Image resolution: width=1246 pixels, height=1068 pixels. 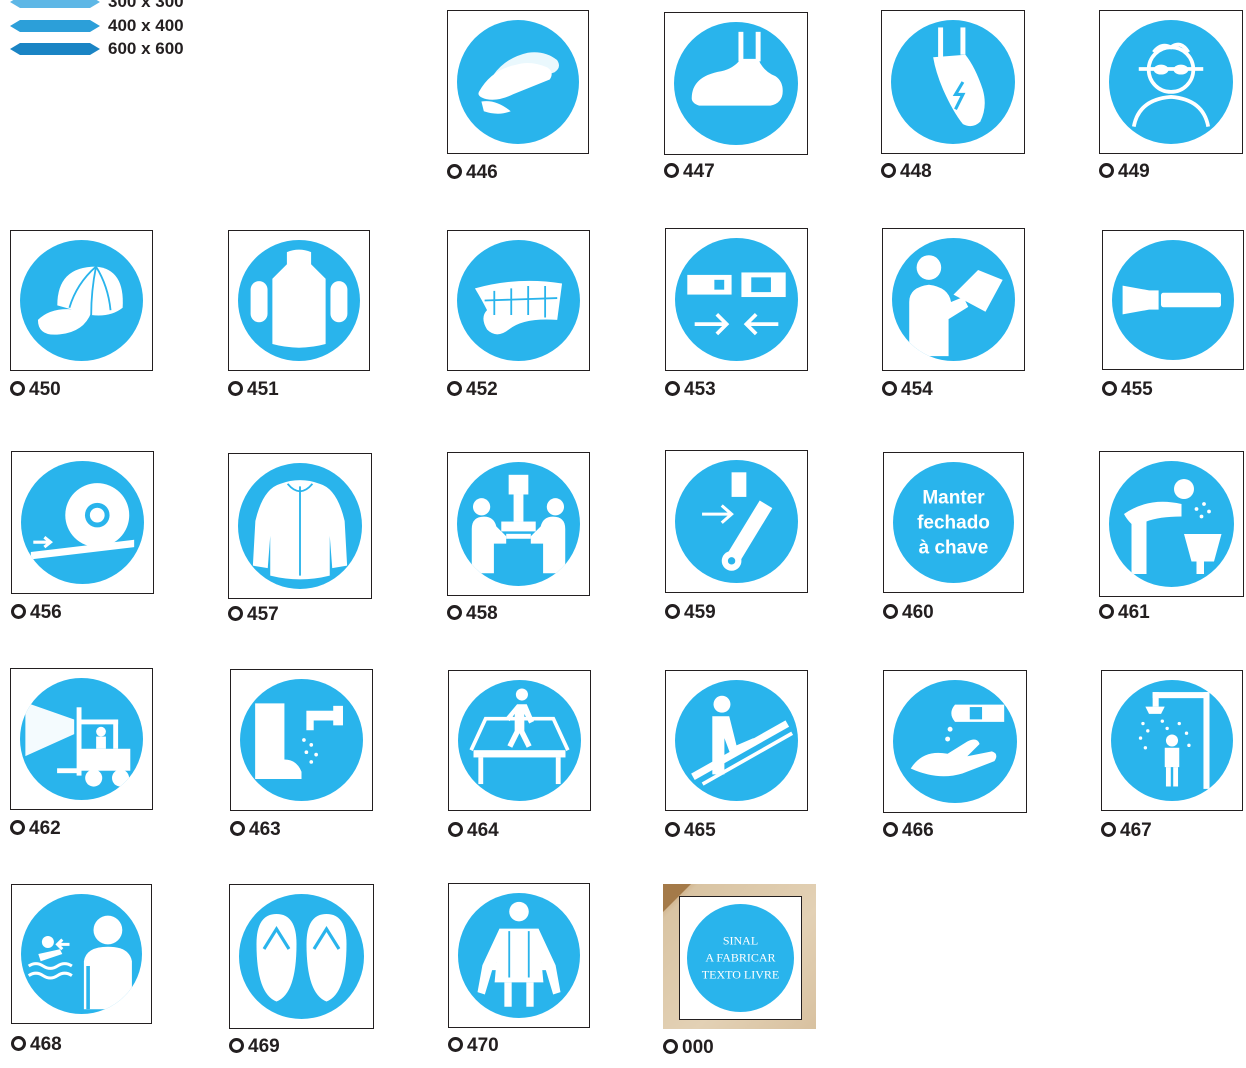 What do you see at coordinates (301, 956) in the screenshot?
I see `flip-flops-icon` at bounding box center [301, 956].